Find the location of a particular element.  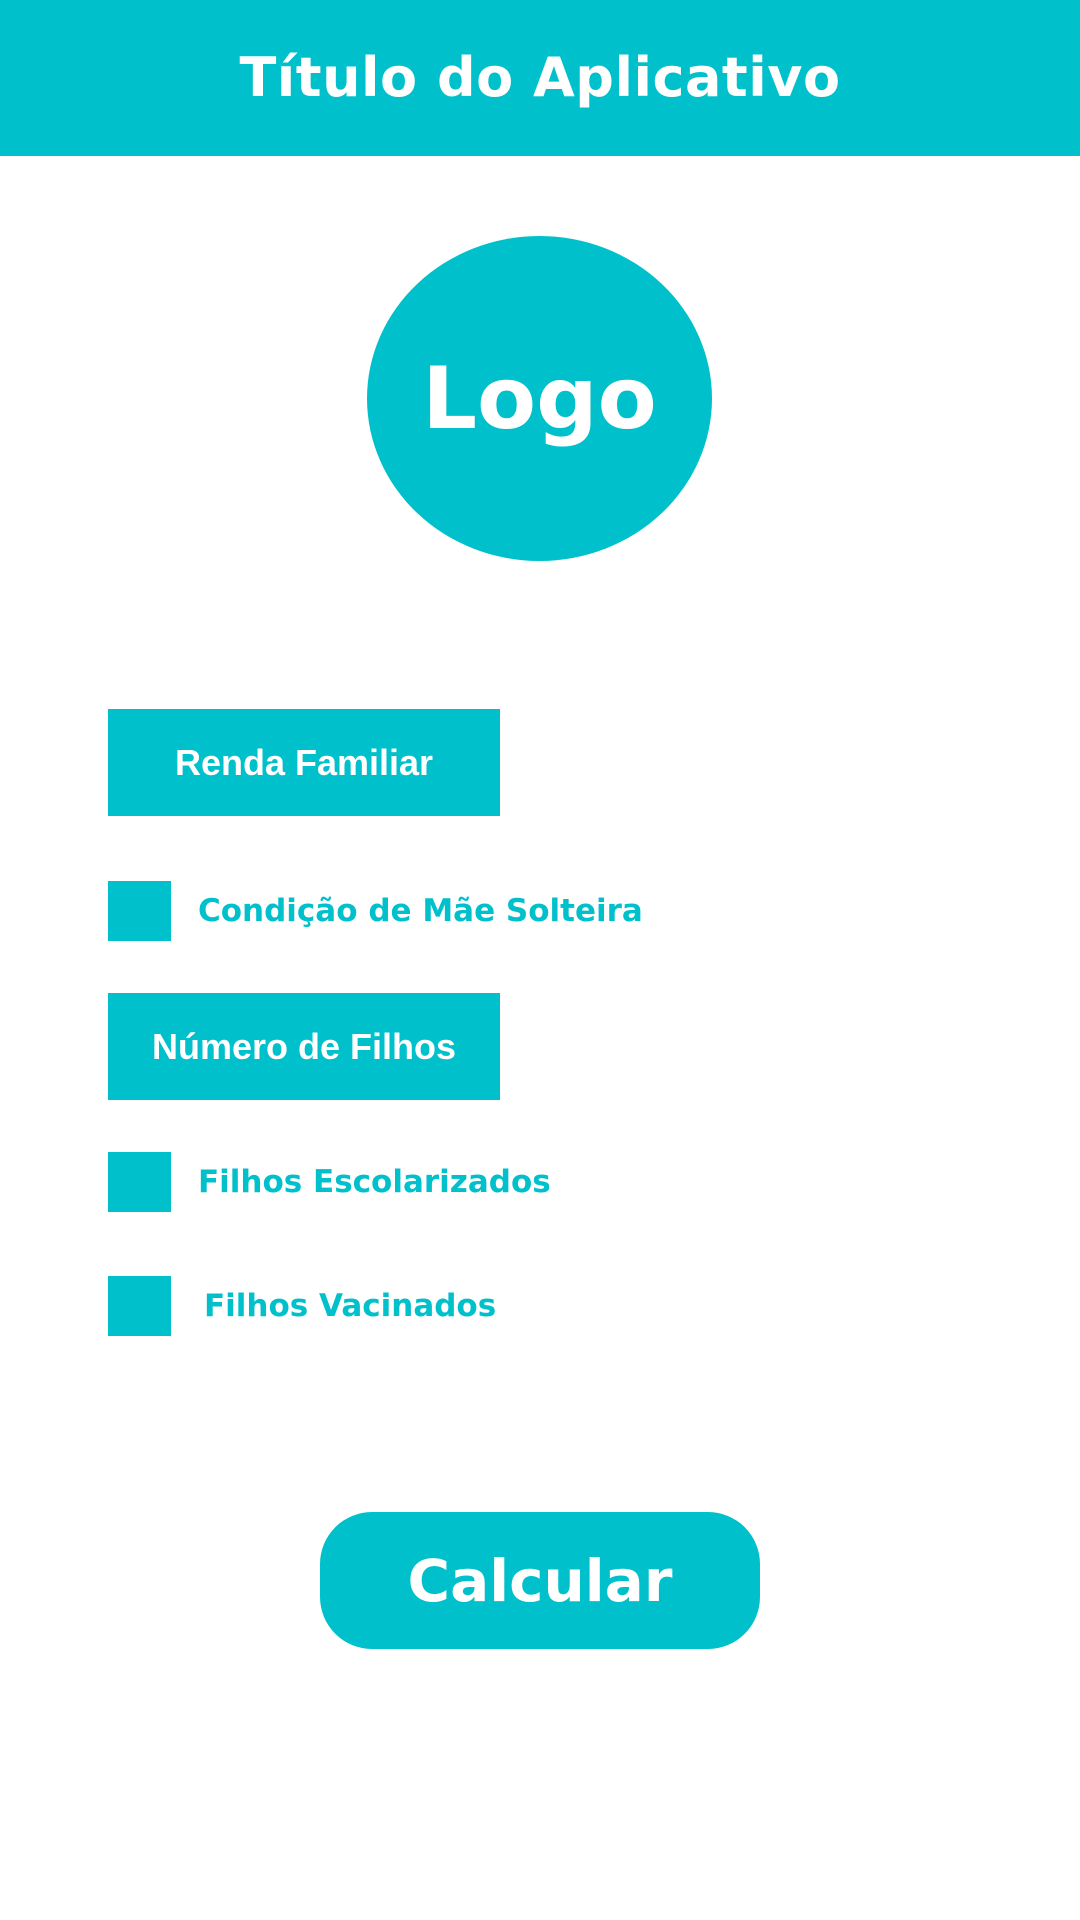

mae-solteira-row: Condição de Mãe Solteira is located at coordinates (375, 911).